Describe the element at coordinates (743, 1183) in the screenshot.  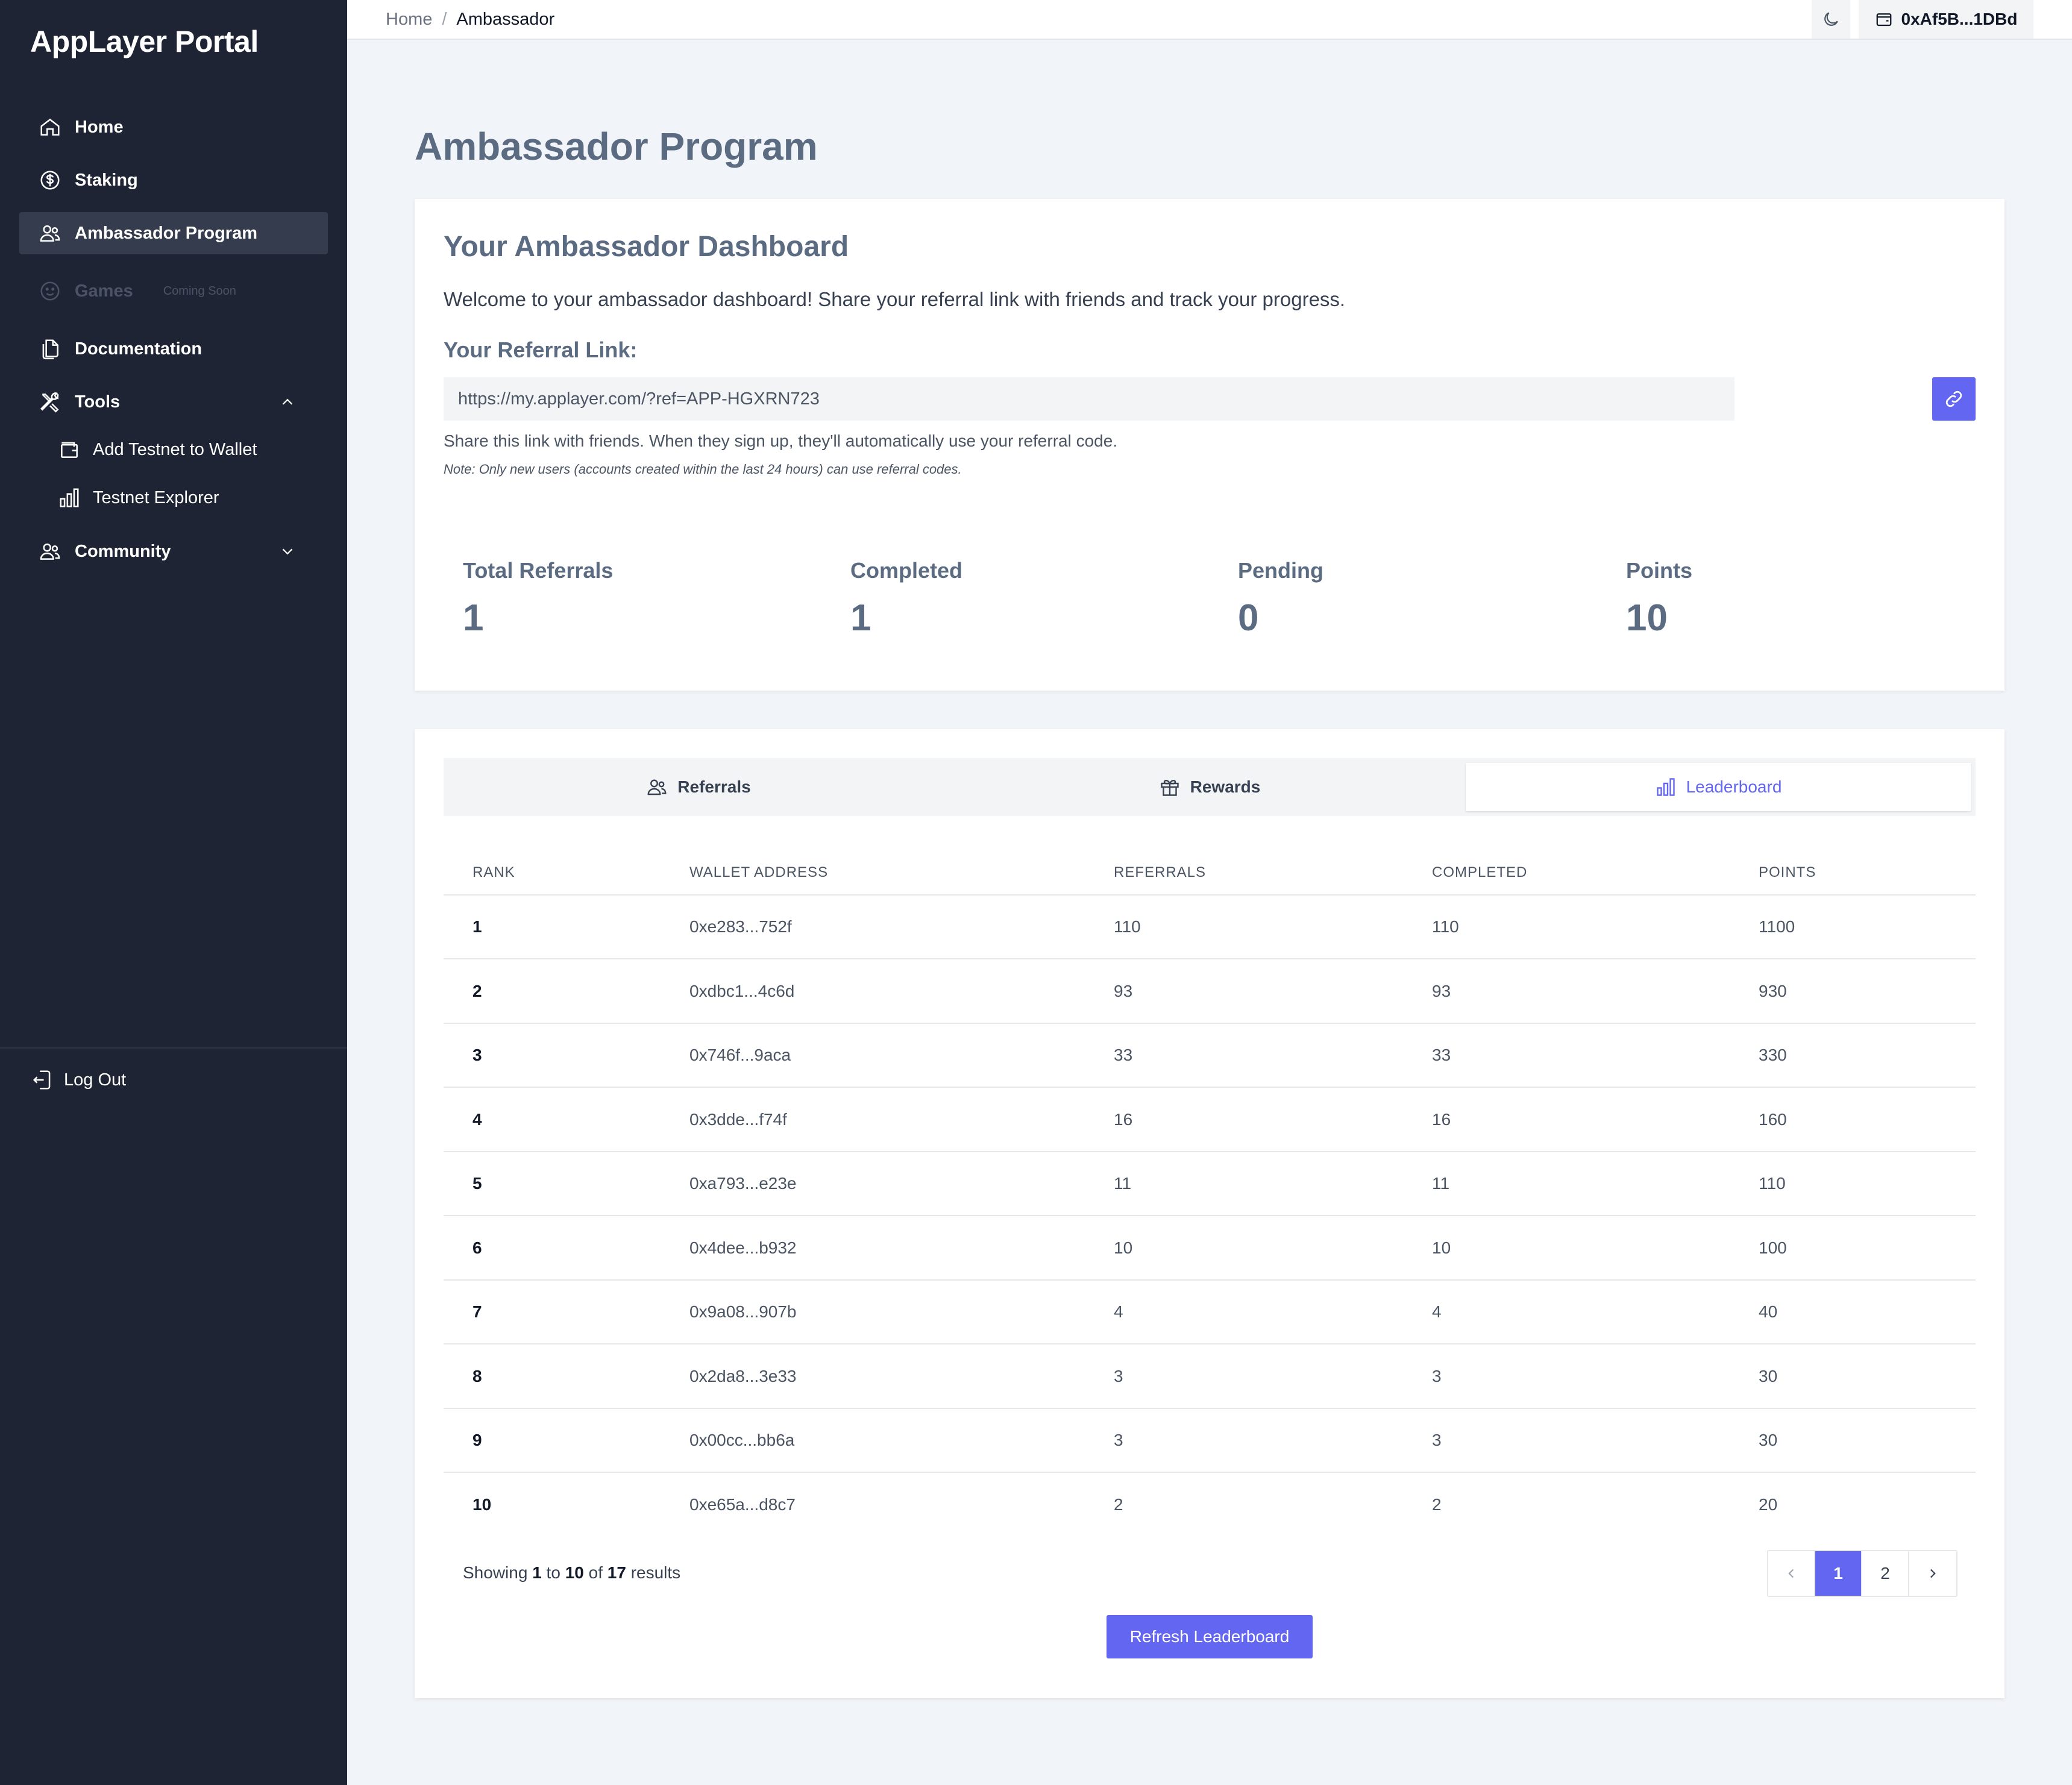
I see `cell-wallet-address: 0xa793...e23e` at that location.